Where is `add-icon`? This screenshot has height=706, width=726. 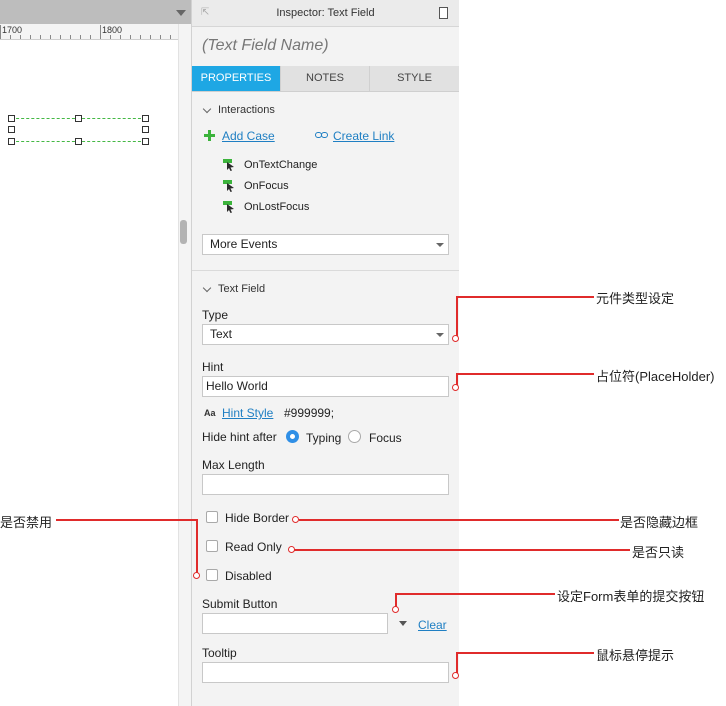 add-icon is located at coordinates (209, 135).